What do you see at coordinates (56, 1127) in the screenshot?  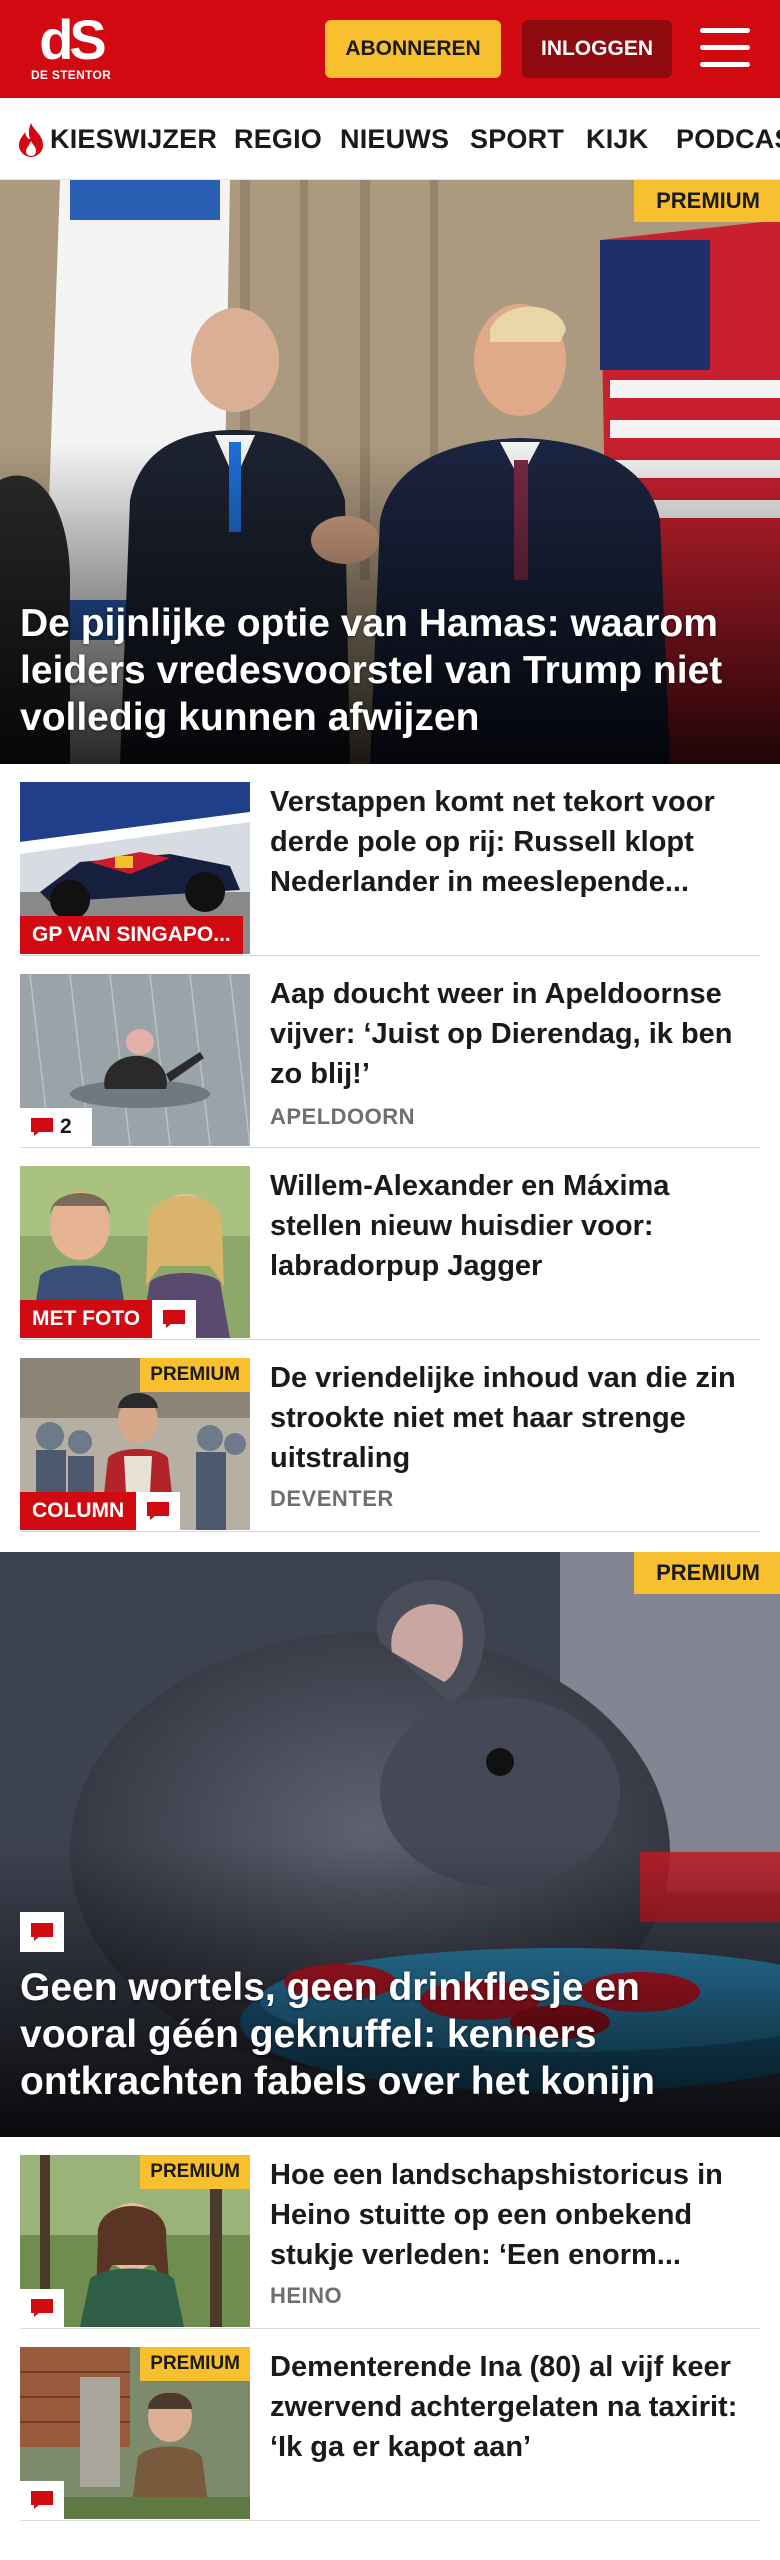 I see `comment-count: 2` at bounding box center [56, 1127].